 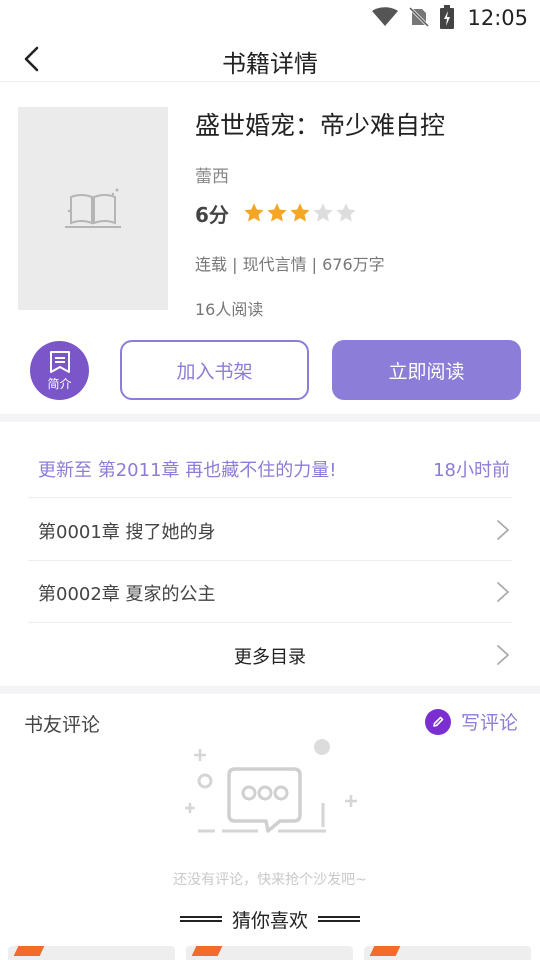 I want to click on book-cover, so click(x=93, y=208).